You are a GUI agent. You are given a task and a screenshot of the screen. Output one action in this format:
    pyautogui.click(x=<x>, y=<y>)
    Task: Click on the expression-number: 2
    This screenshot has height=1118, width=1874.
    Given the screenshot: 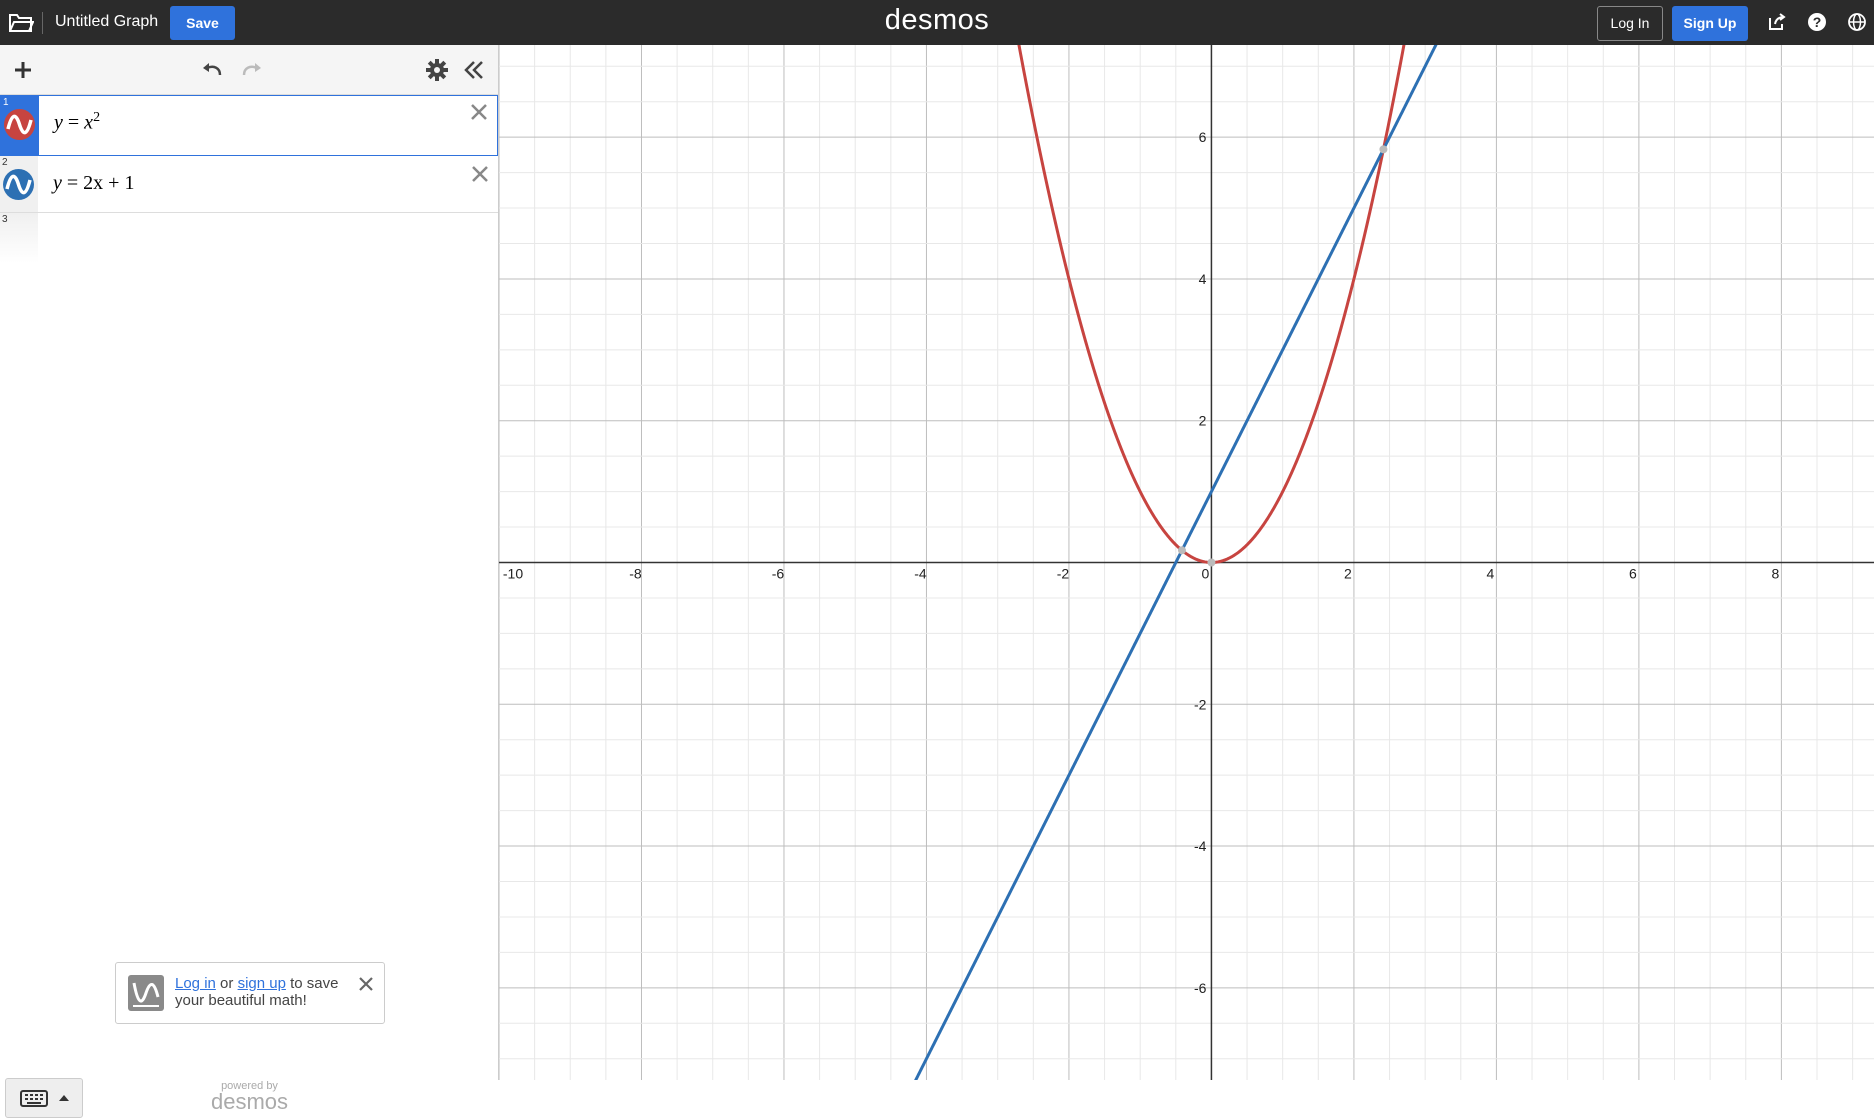 What is the action you would take?
    pyautogui.click(x=5, y=162)
    